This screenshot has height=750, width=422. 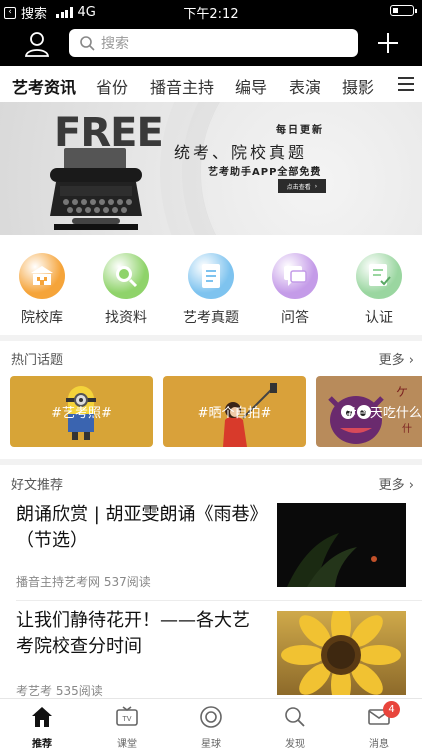 I want to click on banner-free-note: 艺考助手APP全部免费, so click(x=265, y=172).